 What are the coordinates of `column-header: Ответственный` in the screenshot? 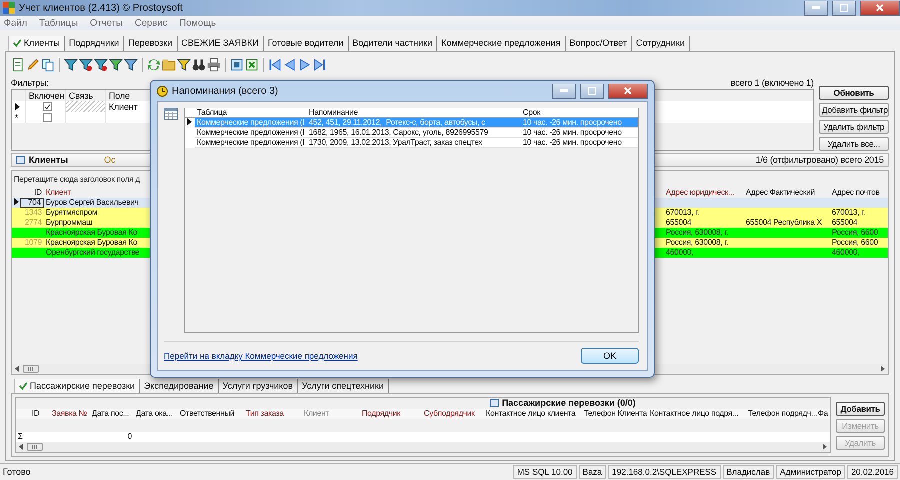 It's located at (211, 413).